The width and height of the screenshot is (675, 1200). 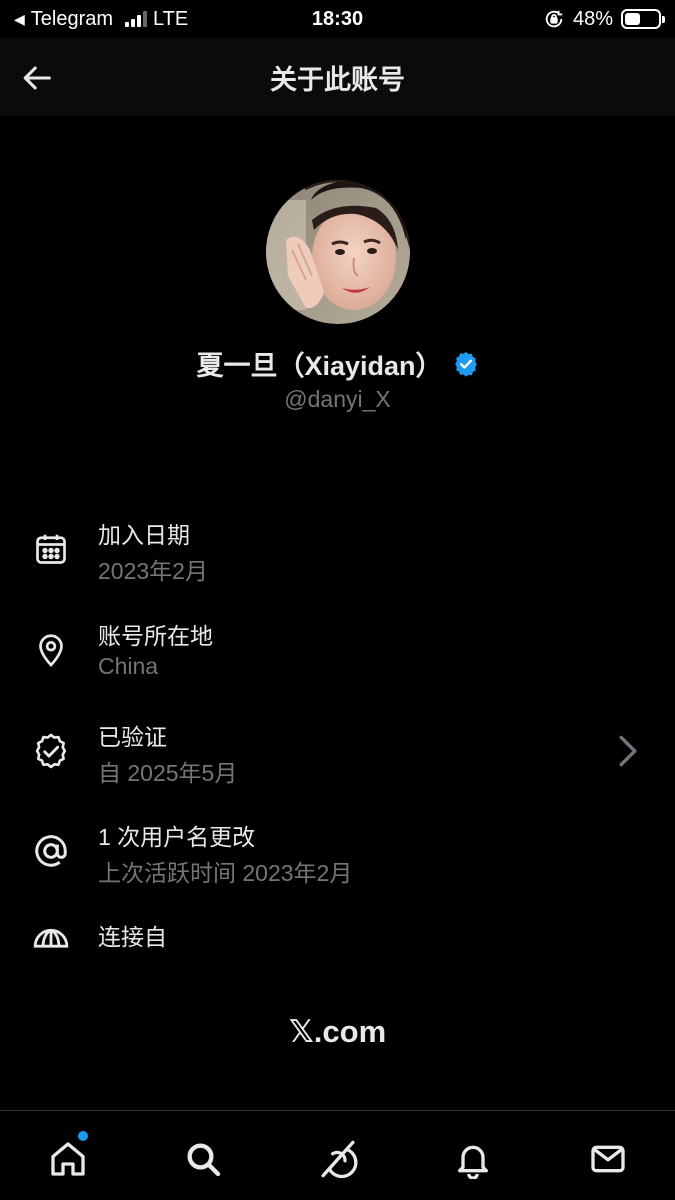 I want to click on back-button, so click(x=38, y=78).